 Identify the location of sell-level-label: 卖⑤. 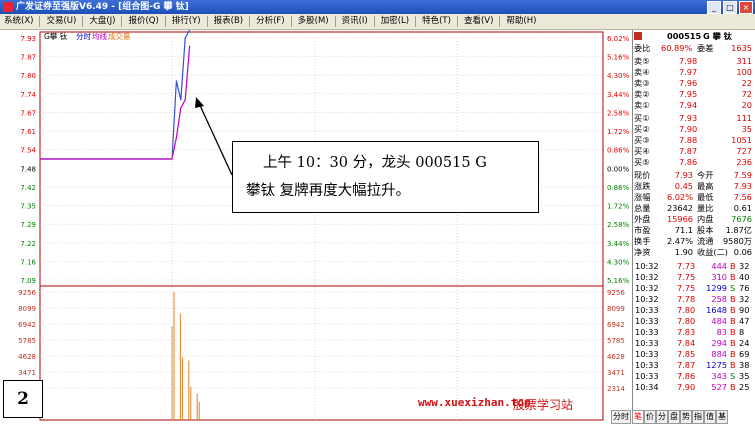
(642, 61).